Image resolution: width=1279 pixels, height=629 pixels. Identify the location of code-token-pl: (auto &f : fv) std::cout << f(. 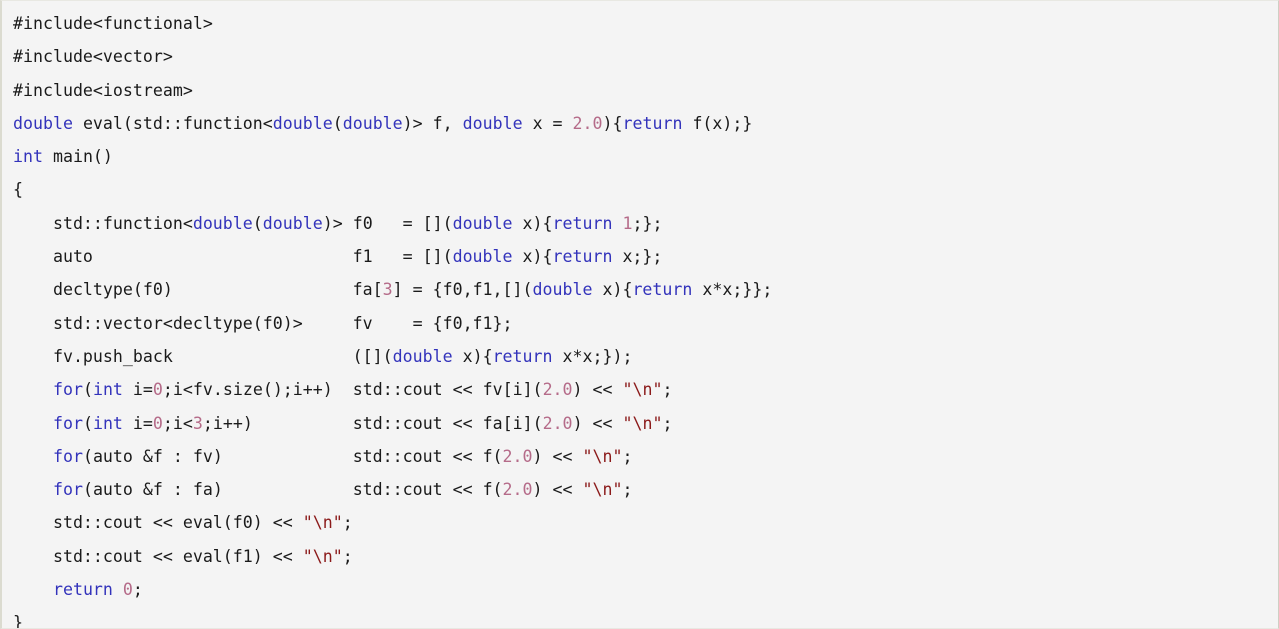
(292, 456).